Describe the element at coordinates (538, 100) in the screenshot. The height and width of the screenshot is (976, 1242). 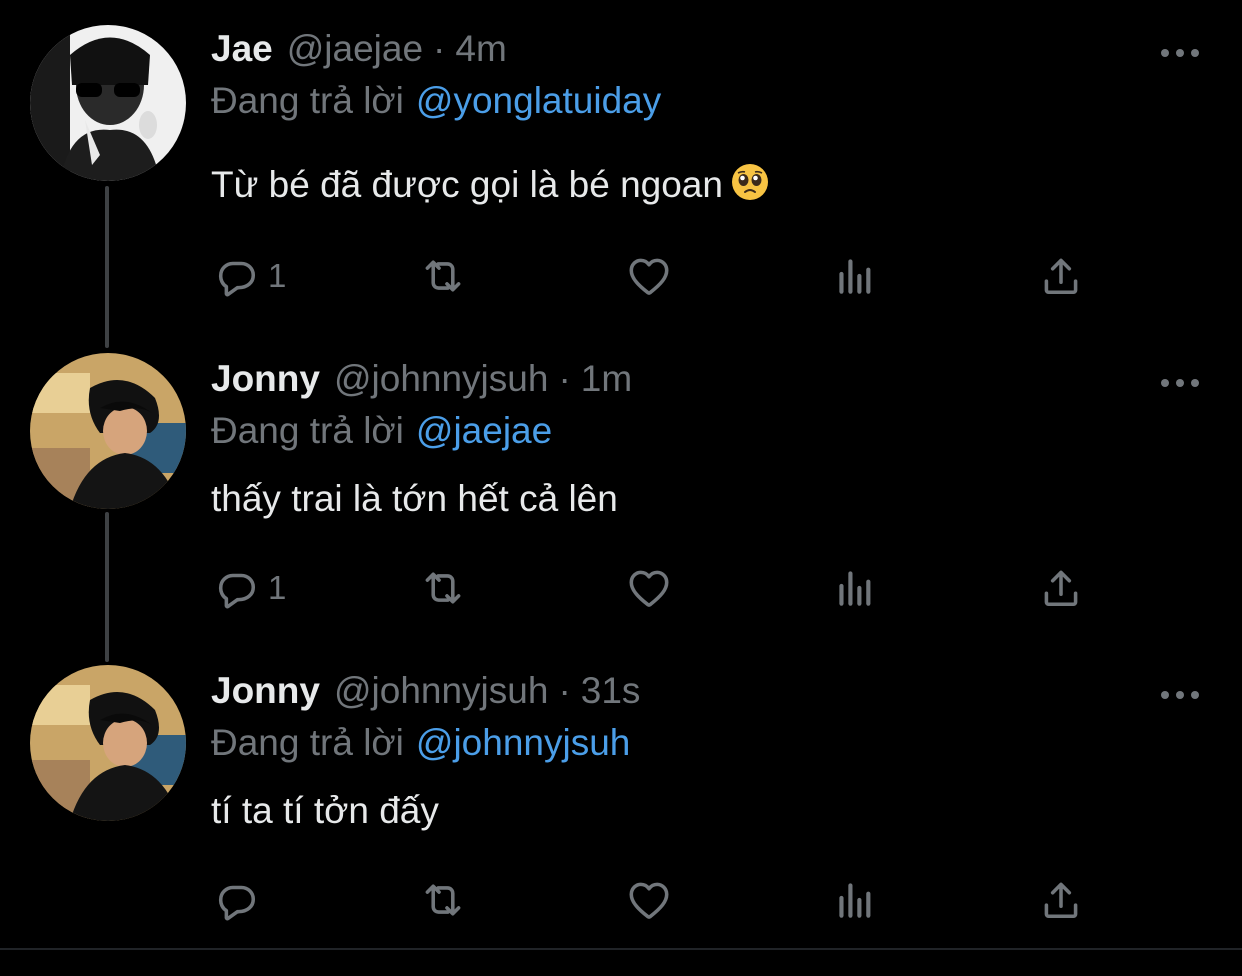
I see `mention-link: @yonglatuiday` at that location.